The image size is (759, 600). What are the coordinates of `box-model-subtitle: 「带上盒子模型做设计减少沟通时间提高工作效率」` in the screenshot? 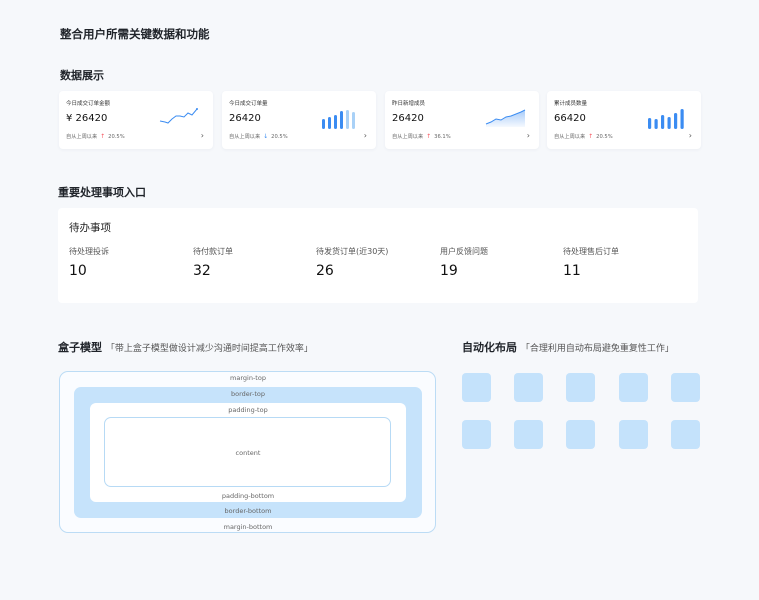 It's located at (209, 349).